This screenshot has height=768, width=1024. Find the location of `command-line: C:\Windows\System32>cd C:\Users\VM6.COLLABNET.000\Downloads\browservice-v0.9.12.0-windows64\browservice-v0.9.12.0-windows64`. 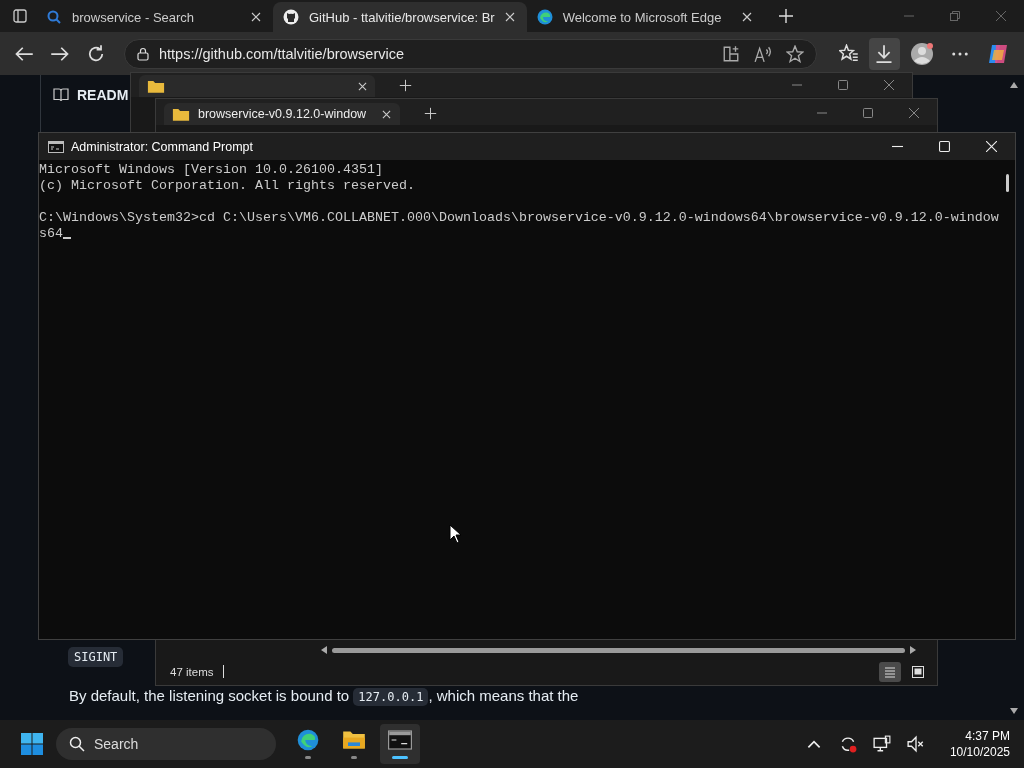

command-line: C:\Windows\System32>cd C:\Users\VM6.COLLABNET.000\Downloads\browservice-v0.9.12.0-windows64\browservice-v0.9.12.0-windows64 is located at coordinates (519, 226).